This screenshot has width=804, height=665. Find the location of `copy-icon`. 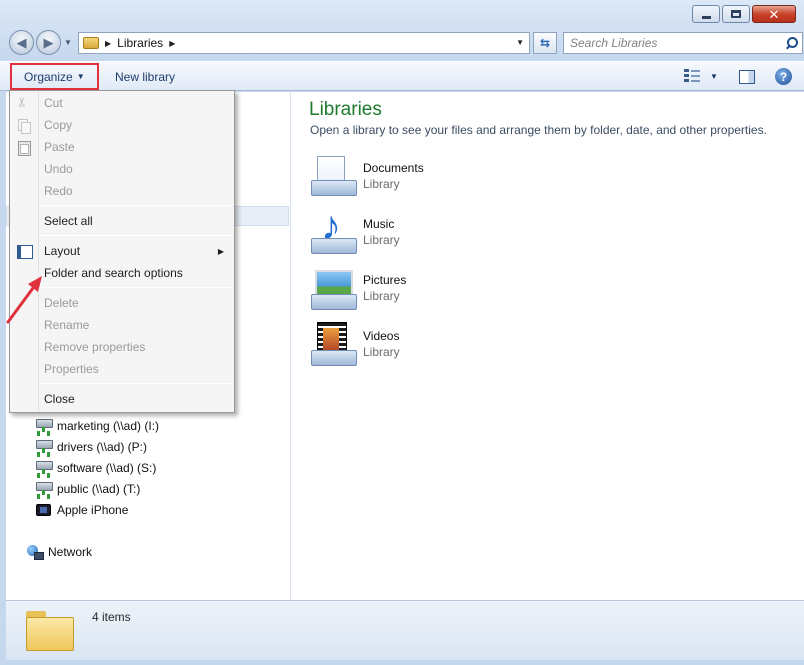

copy-icon is located at coordinates (24, 126).